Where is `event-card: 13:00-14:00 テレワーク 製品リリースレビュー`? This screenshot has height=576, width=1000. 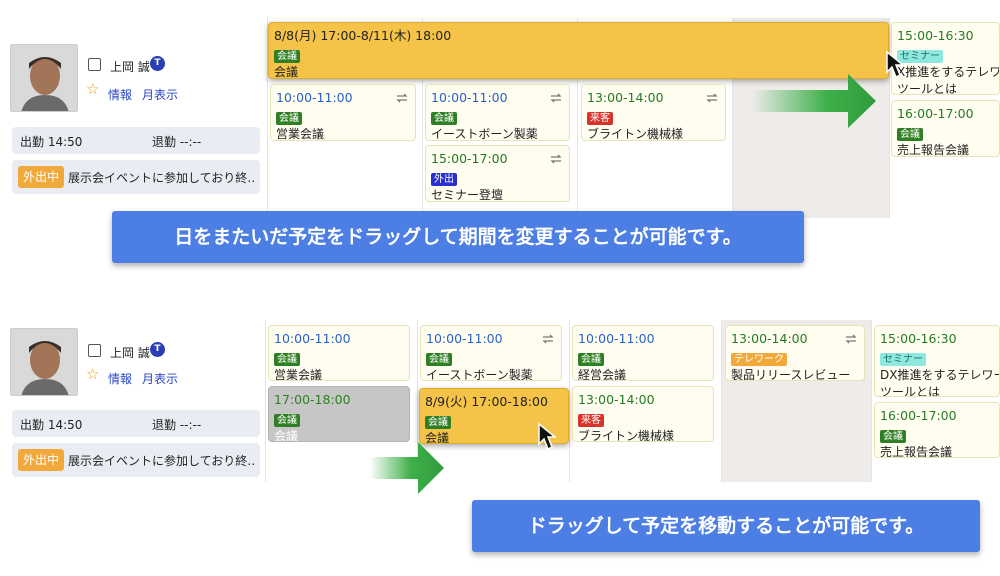
event-card: 13:00-14:00 テレワーク 製品リリースレビュー is located at coordinates (795, 353).